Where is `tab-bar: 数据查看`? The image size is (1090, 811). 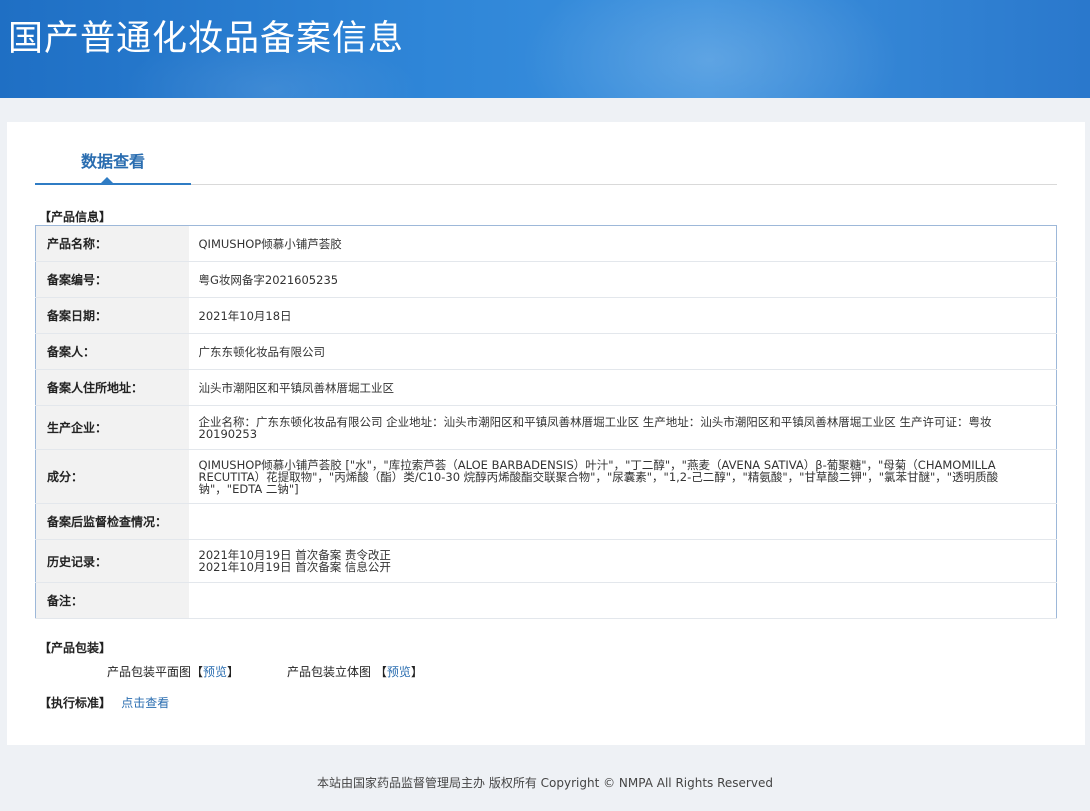 tab-bar: 数据查看 is located at coordinates (546, 153).